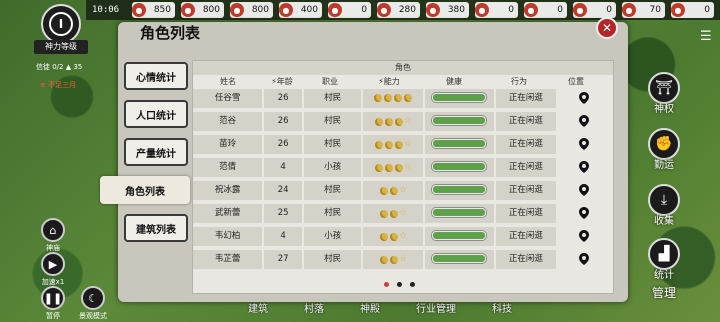  Describe the element at coordinates (53, 230) in the screenshot. I see `home-icon: ⌂` at that location.